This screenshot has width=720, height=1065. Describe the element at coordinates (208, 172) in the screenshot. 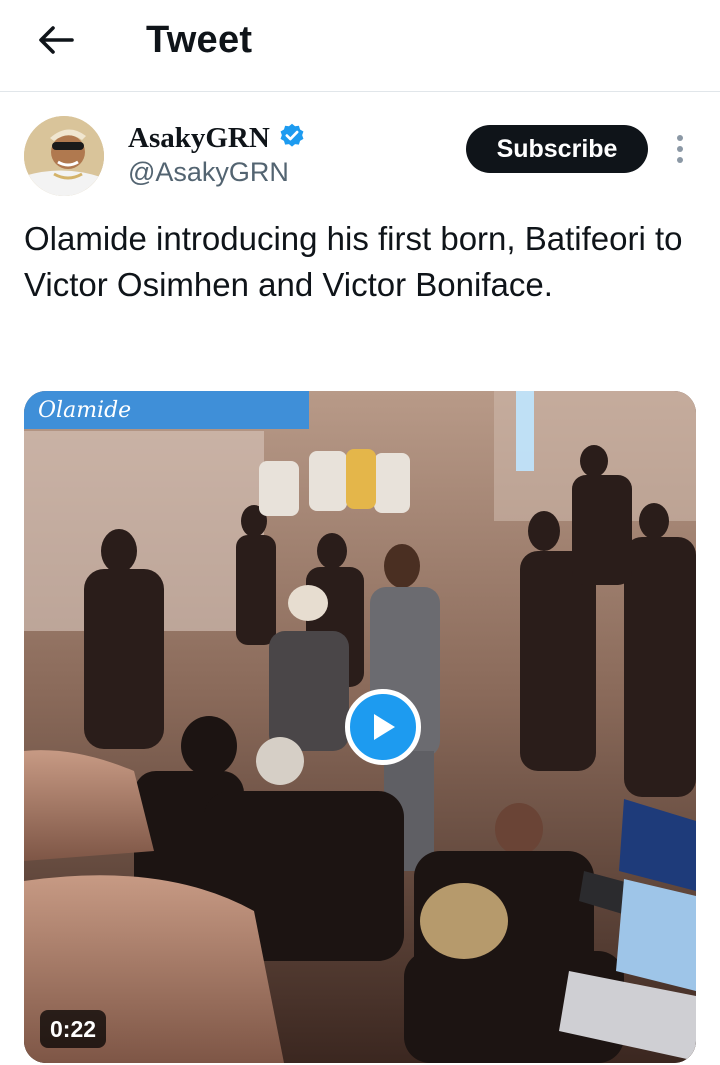

I see `author-handle: @AsakyGRN` at that location.